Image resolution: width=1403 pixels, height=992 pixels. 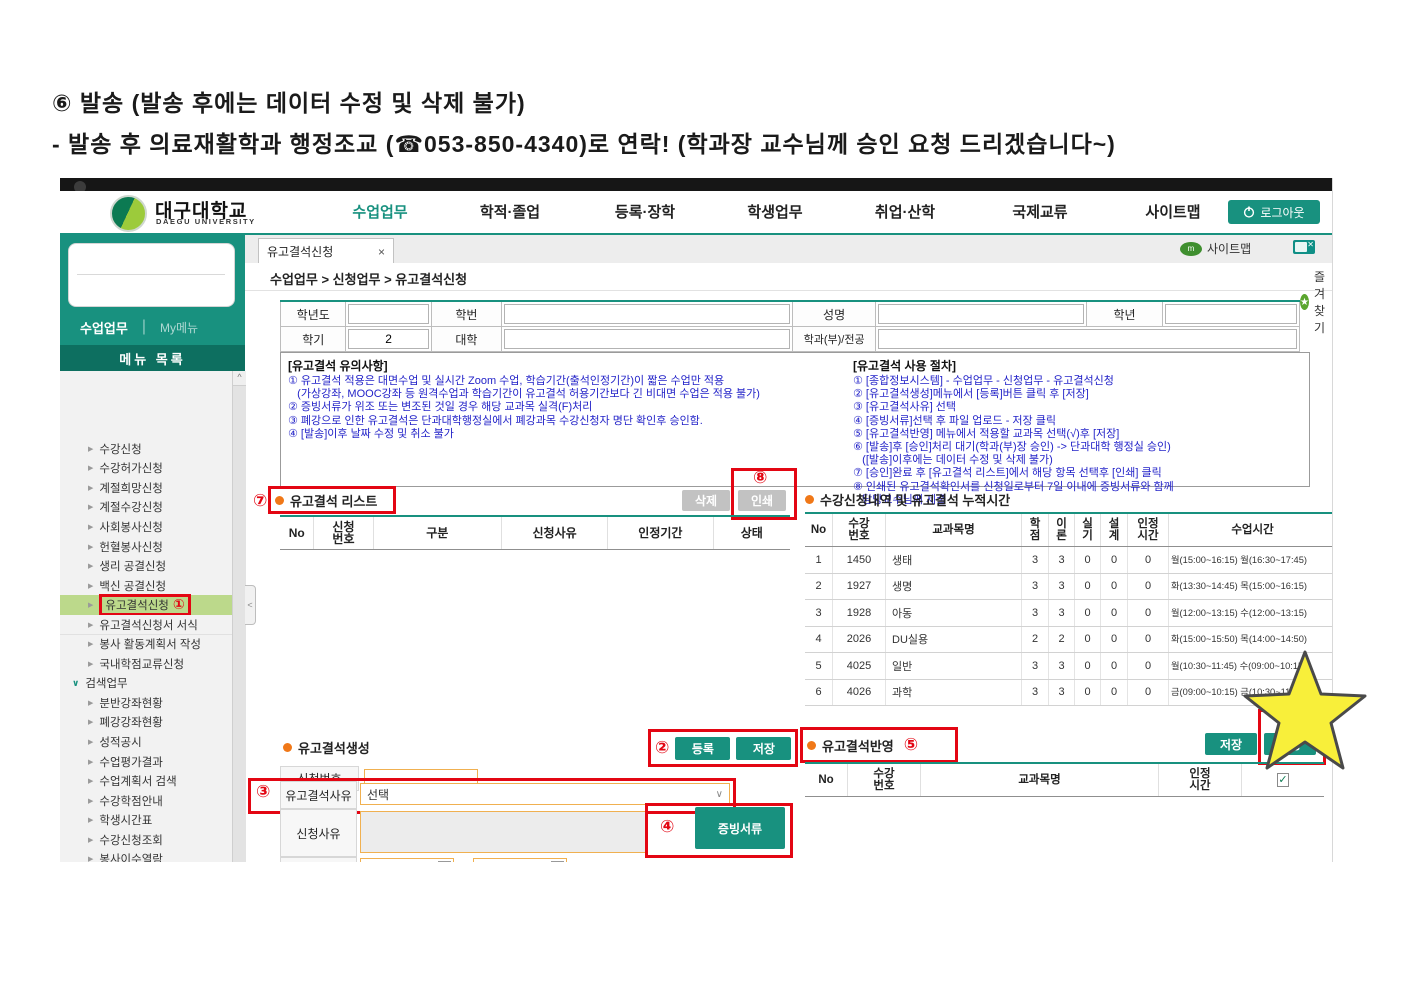 I want to click on annotation-mark-4: ④, so click(x=667, y=827).